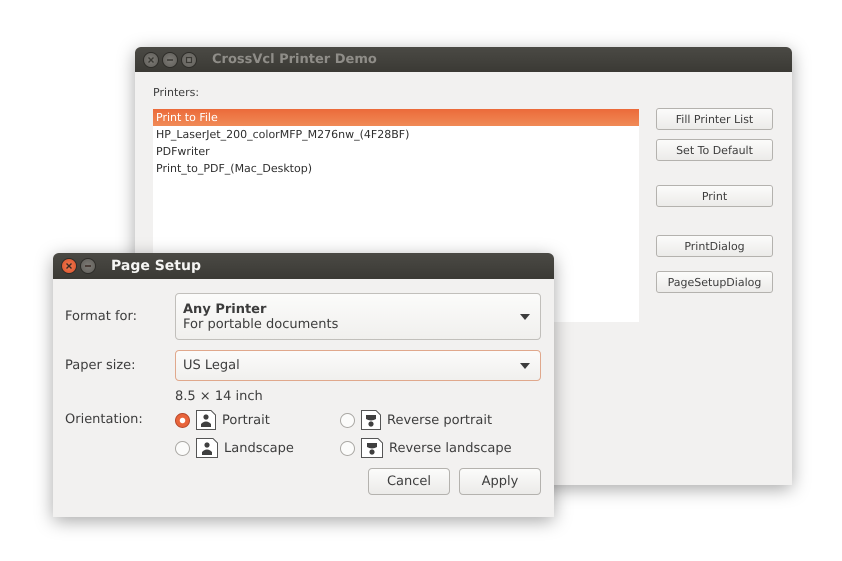  I want to click on maximize-button, so click(189, 60).